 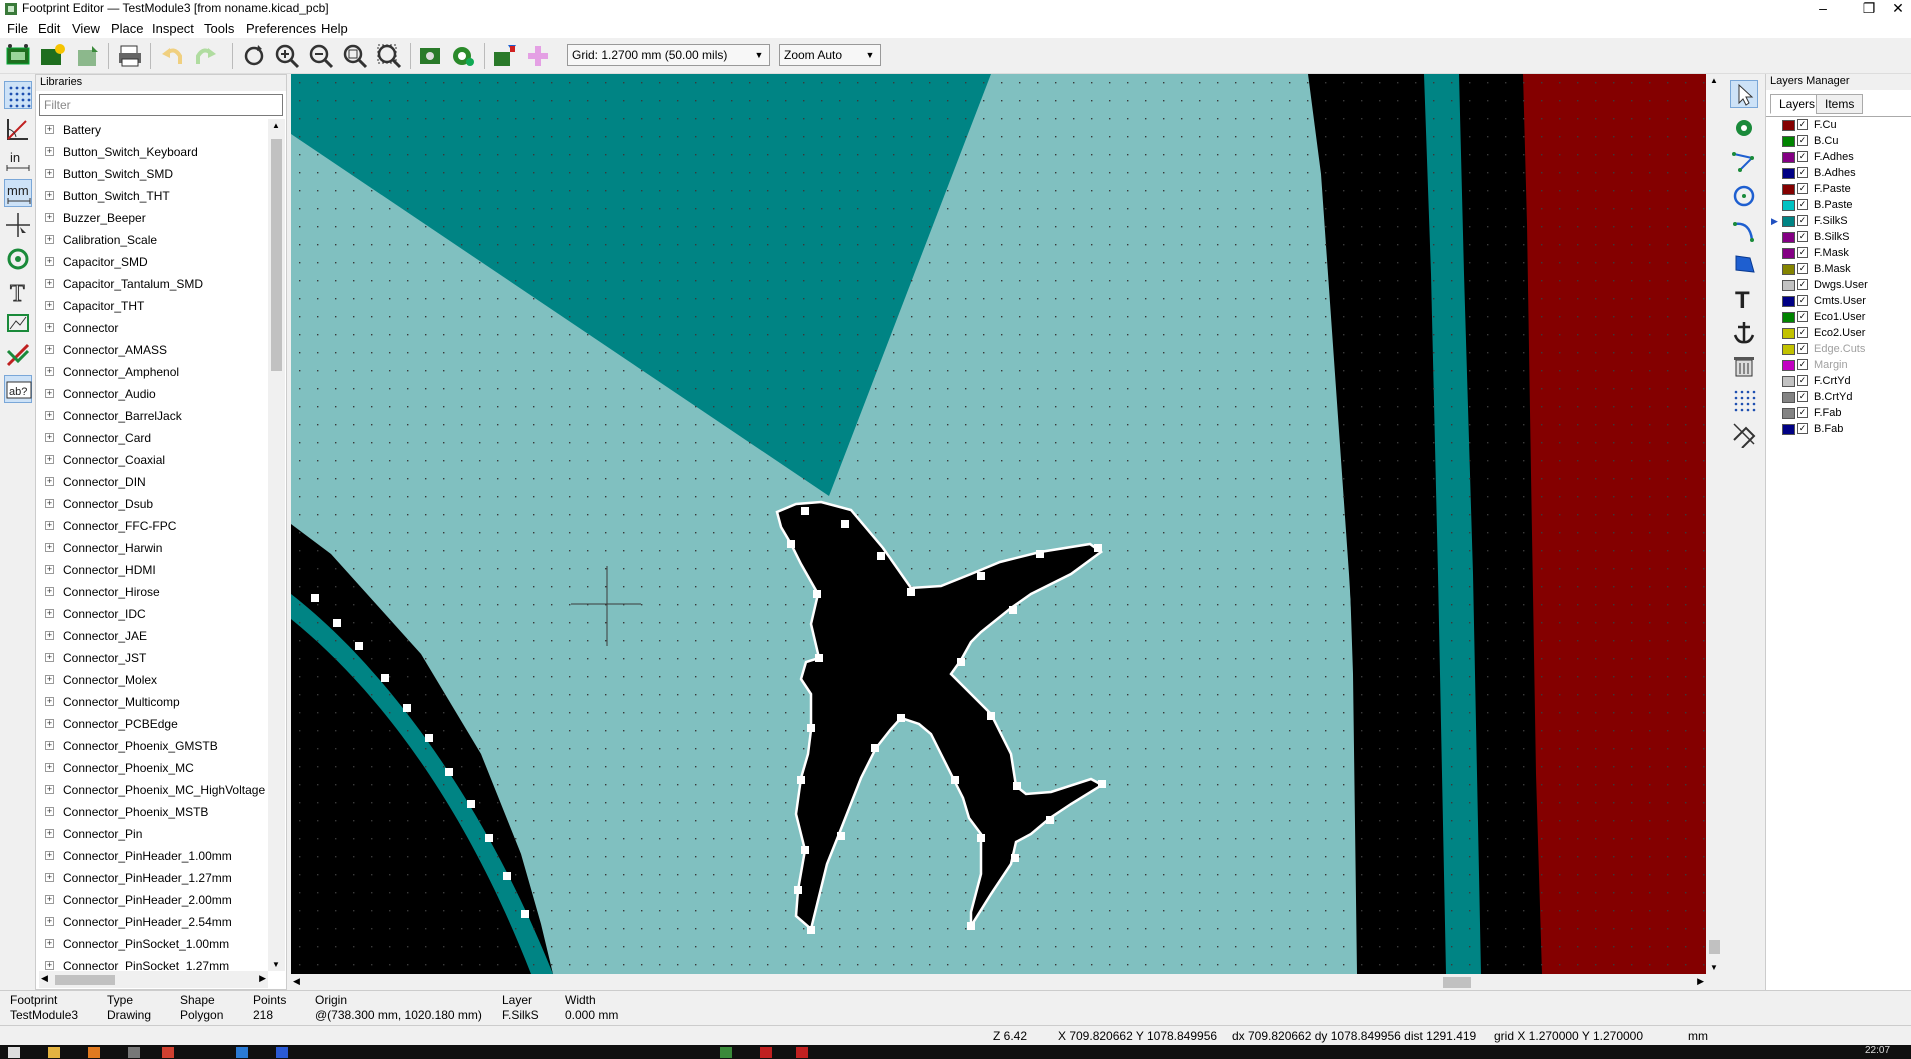 I want to click on polar-coords-button, so click(x=18, y=129).